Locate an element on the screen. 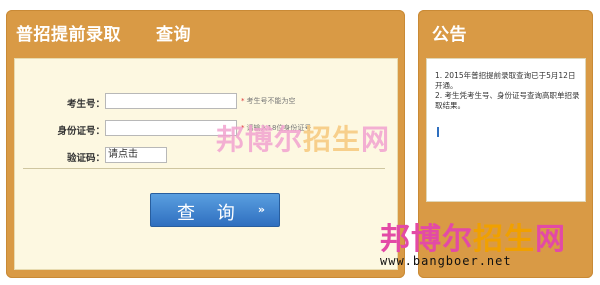 This screenshot has width=600, height=285. panel-title: 普招提前录取 is located at coordinates (68, 35).